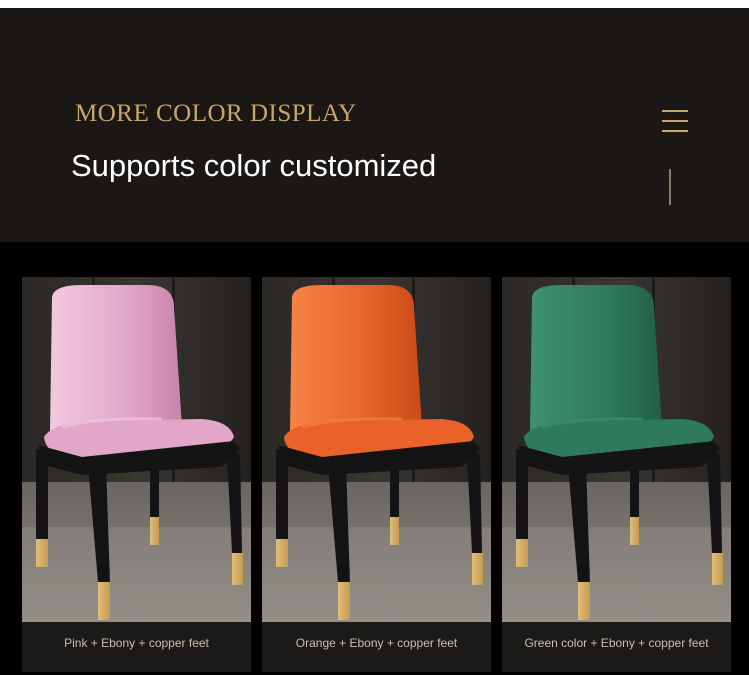  I want to click on product-caption: Orange + Ebony + copper feet, so click(376, 643).